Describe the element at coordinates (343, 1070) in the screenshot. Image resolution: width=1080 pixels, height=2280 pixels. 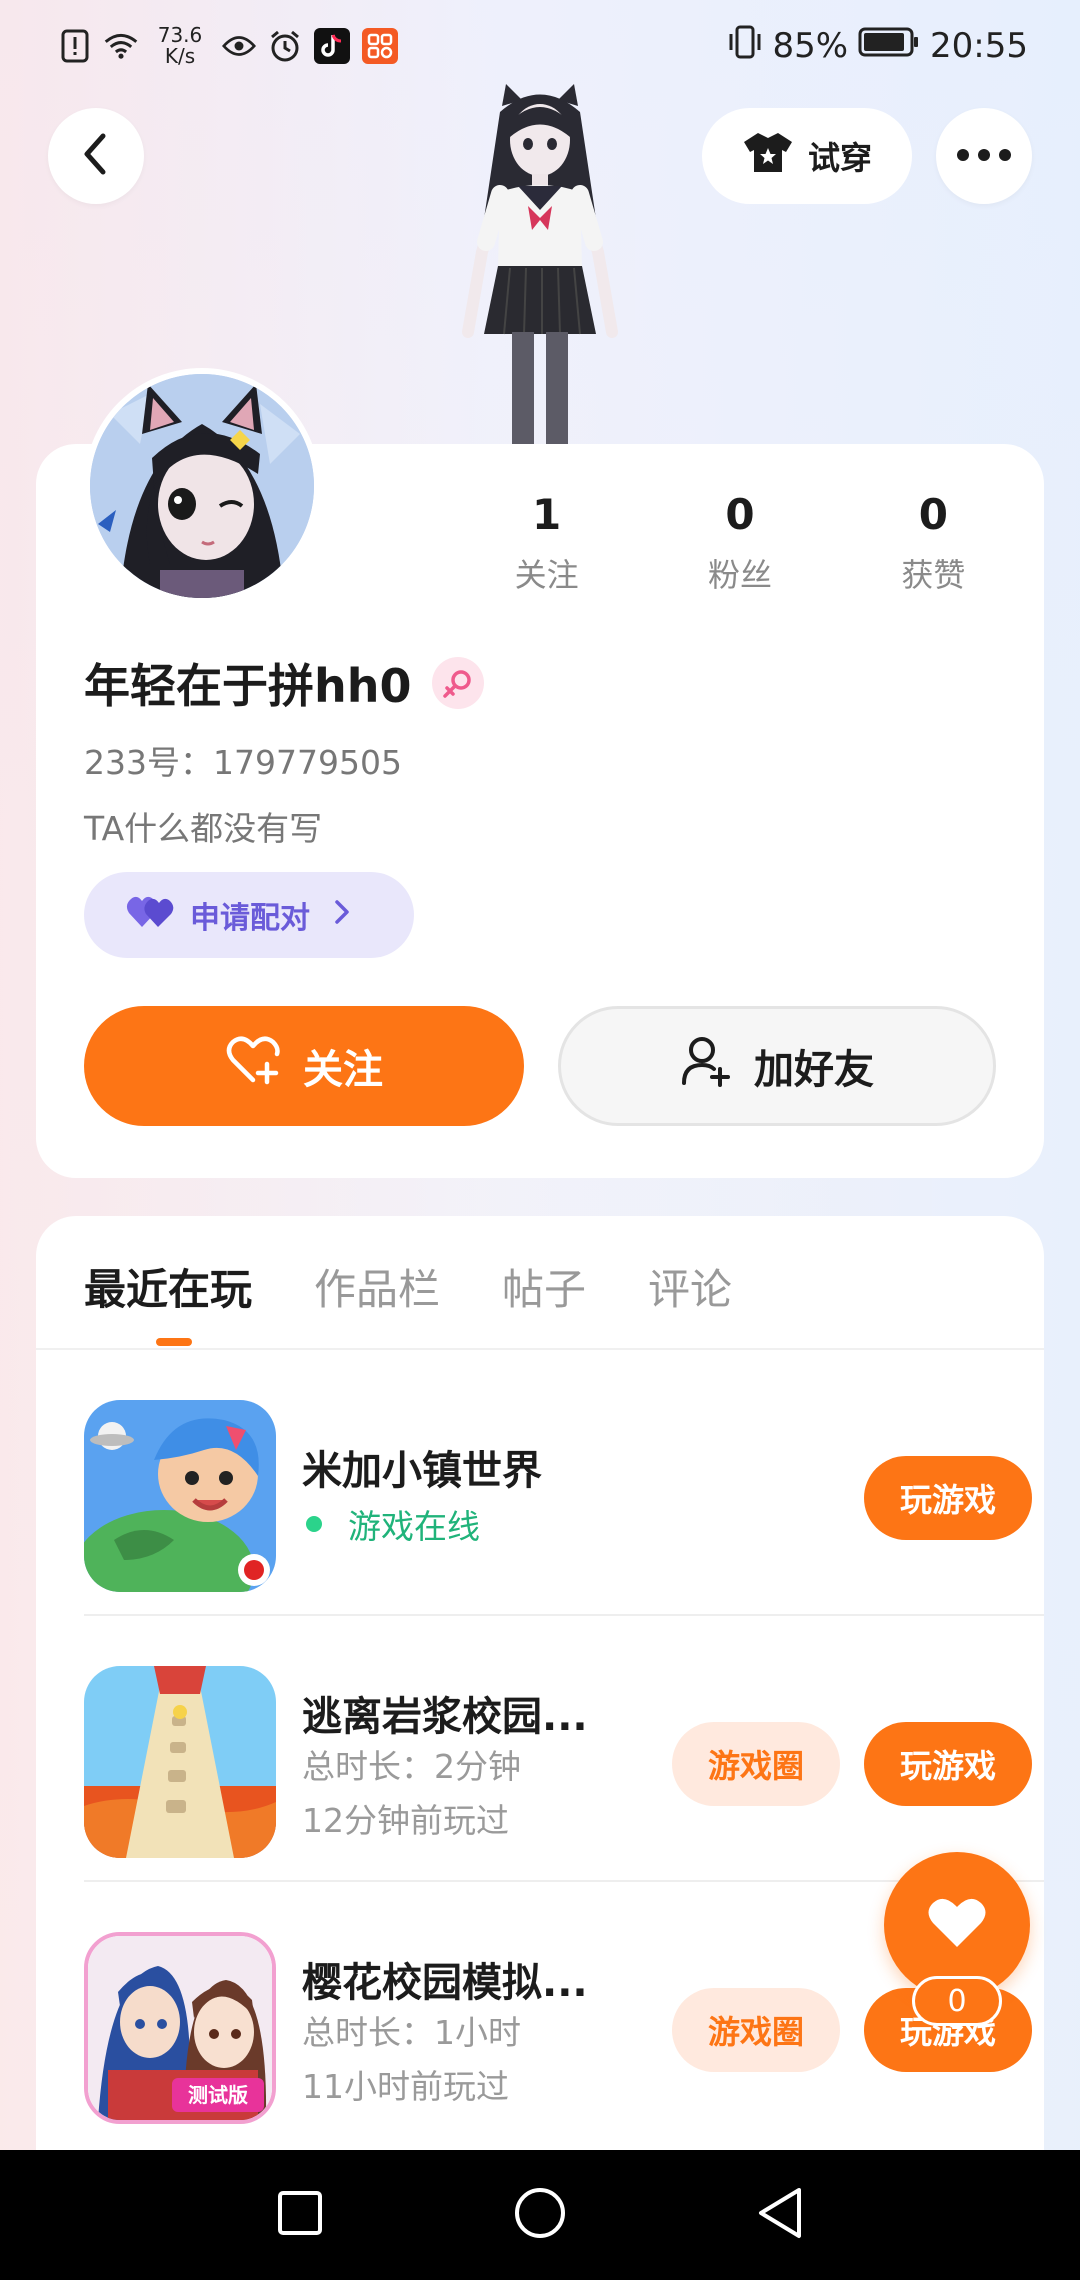
I see `follow-label: 关注` at that location.